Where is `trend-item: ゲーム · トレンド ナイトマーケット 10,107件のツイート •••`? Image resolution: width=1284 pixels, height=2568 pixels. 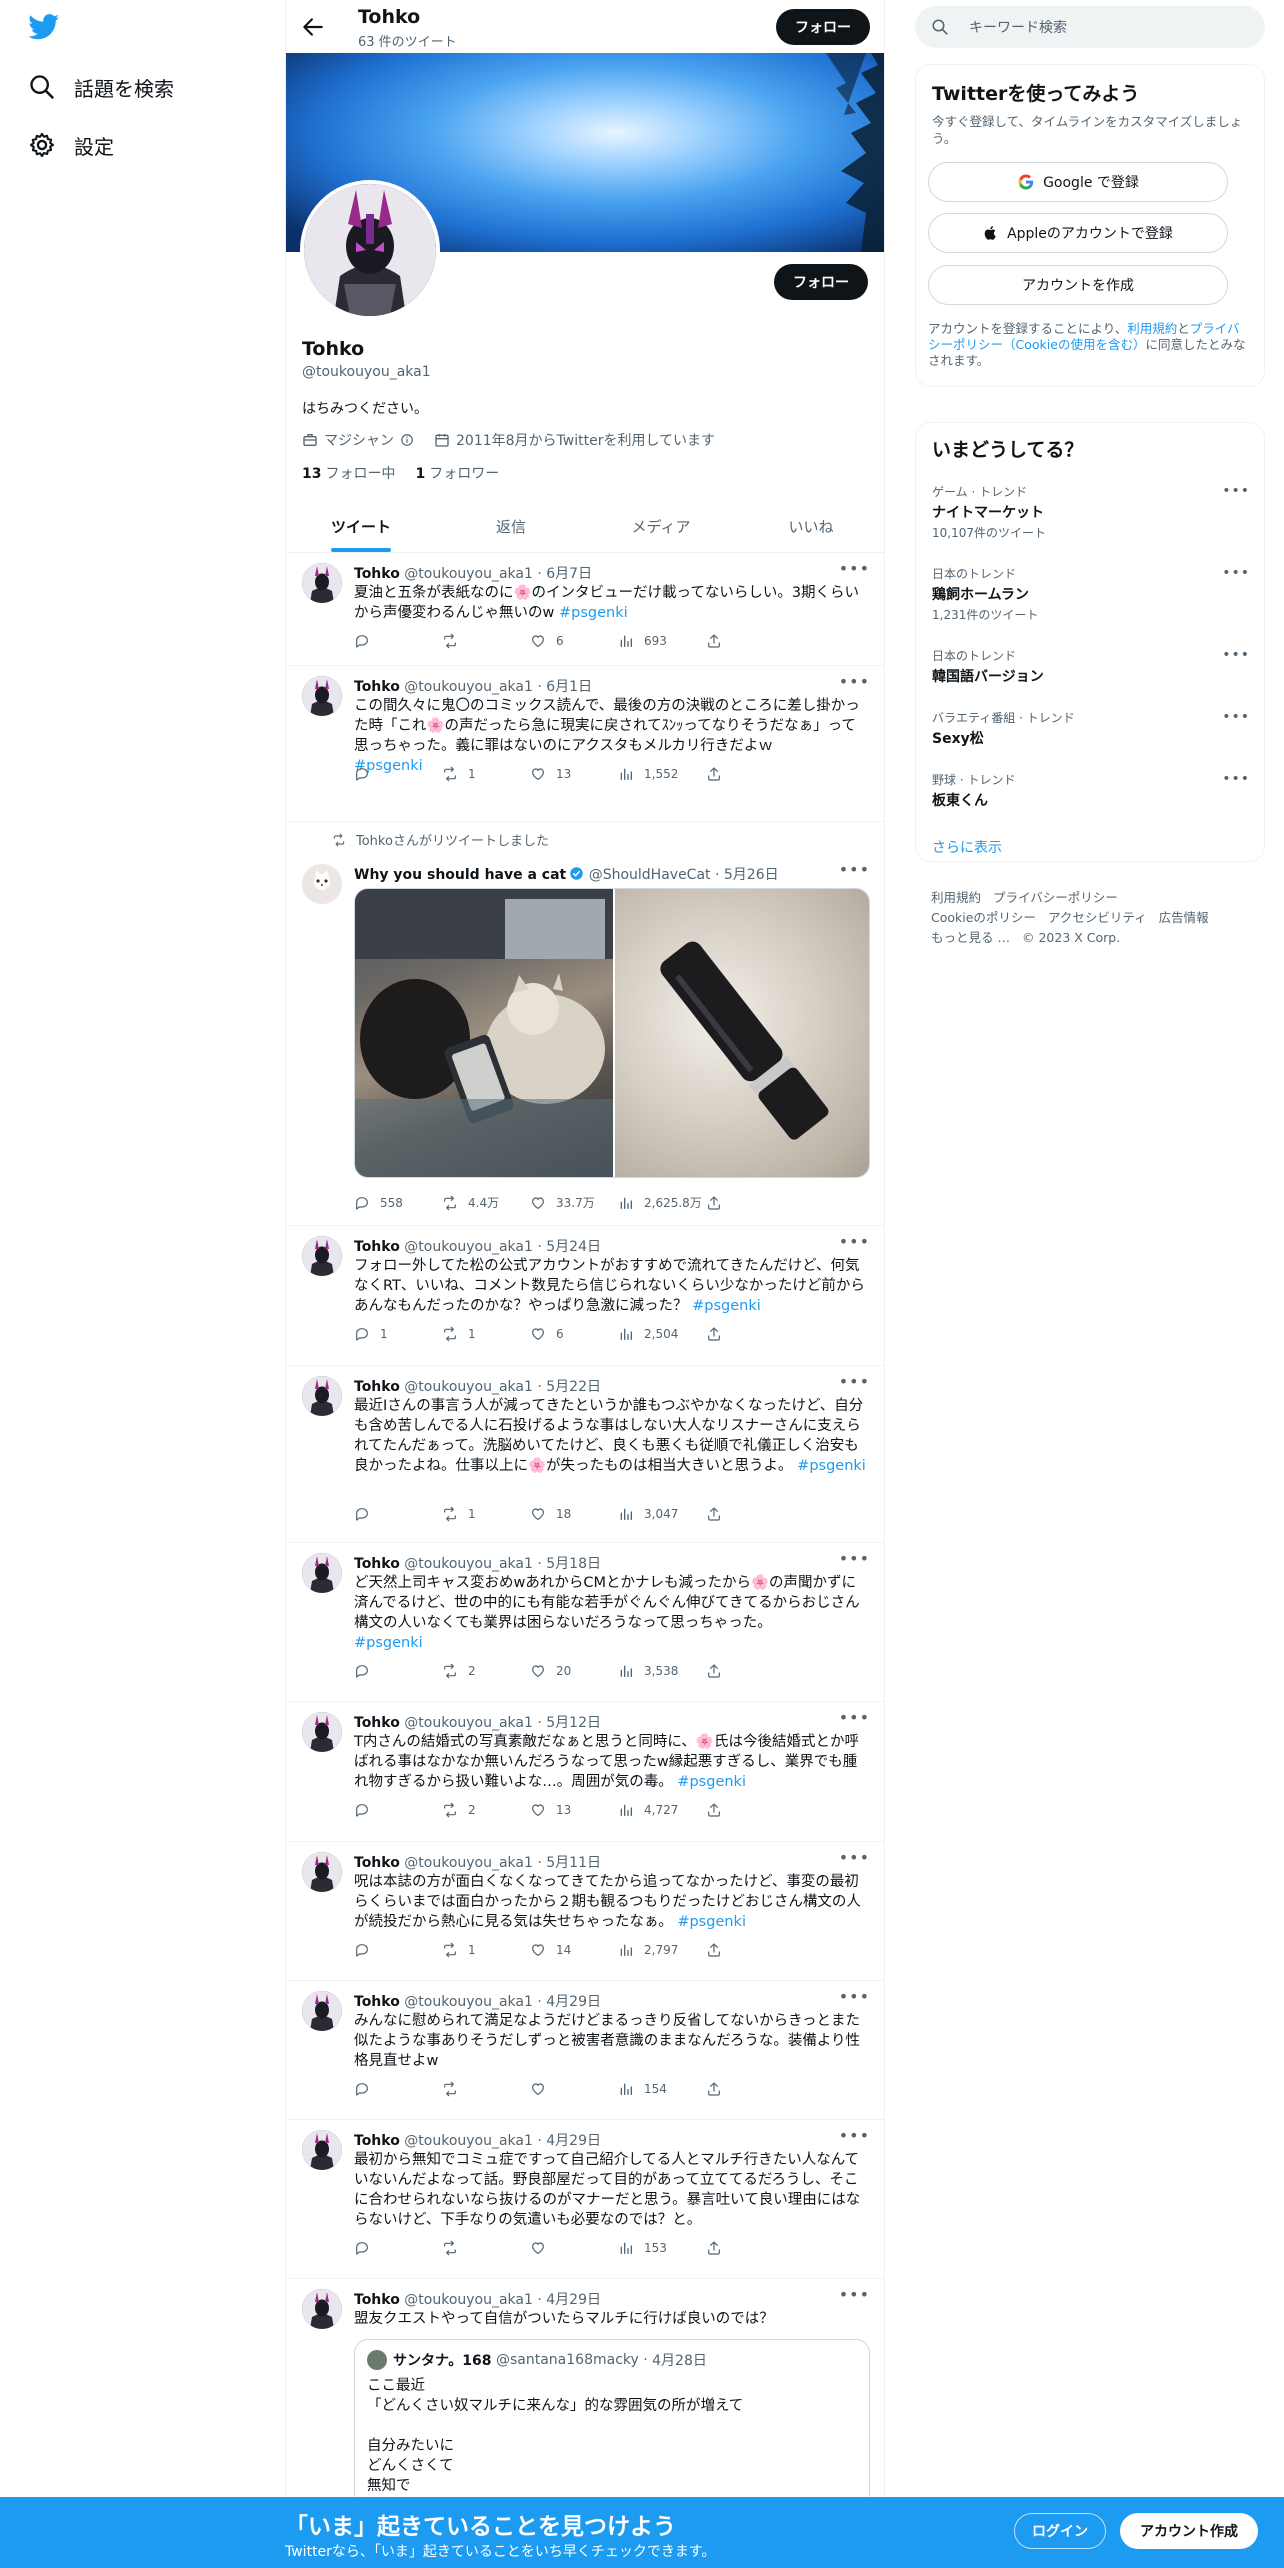
trend-item: ゲーム · トレンド ナイトマーケット 10,107件のツイート ••• is located at coordinates (1091, 512).